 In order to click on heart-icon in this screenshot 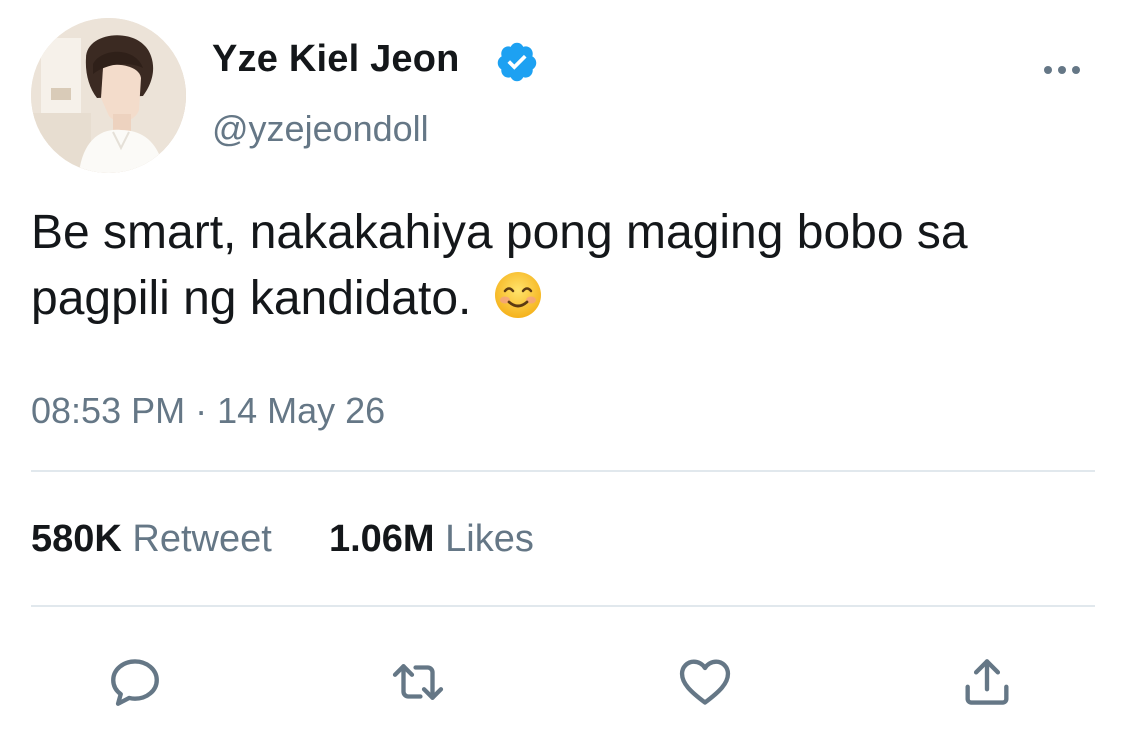, I will do `click(705, 682)`.